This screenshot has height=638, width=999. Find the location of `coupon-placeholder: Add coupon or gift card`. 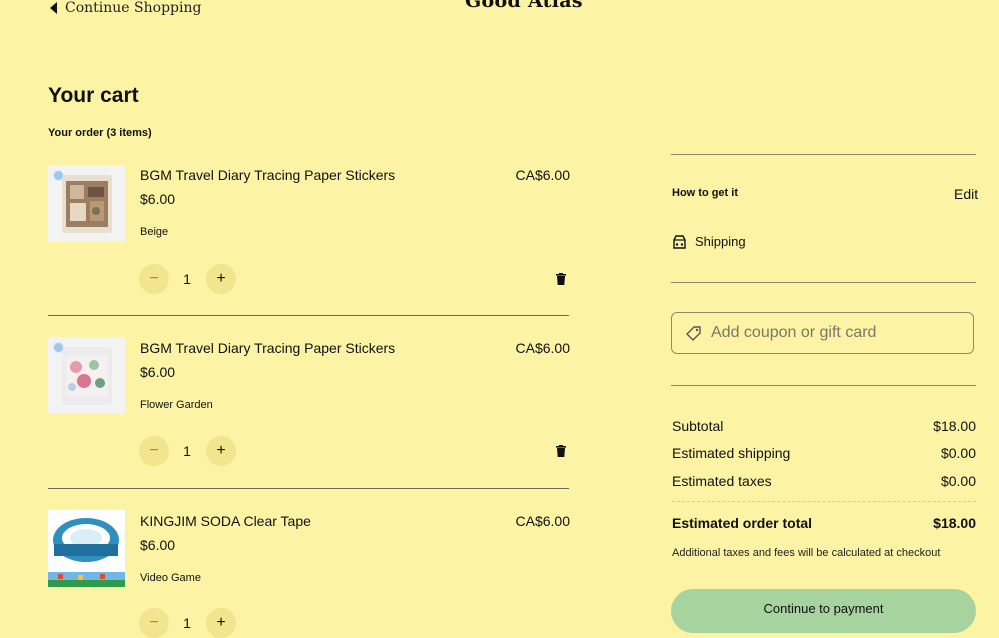

coupon-placeholder: Add coupon or gift card is located at coordinates (794, 332).